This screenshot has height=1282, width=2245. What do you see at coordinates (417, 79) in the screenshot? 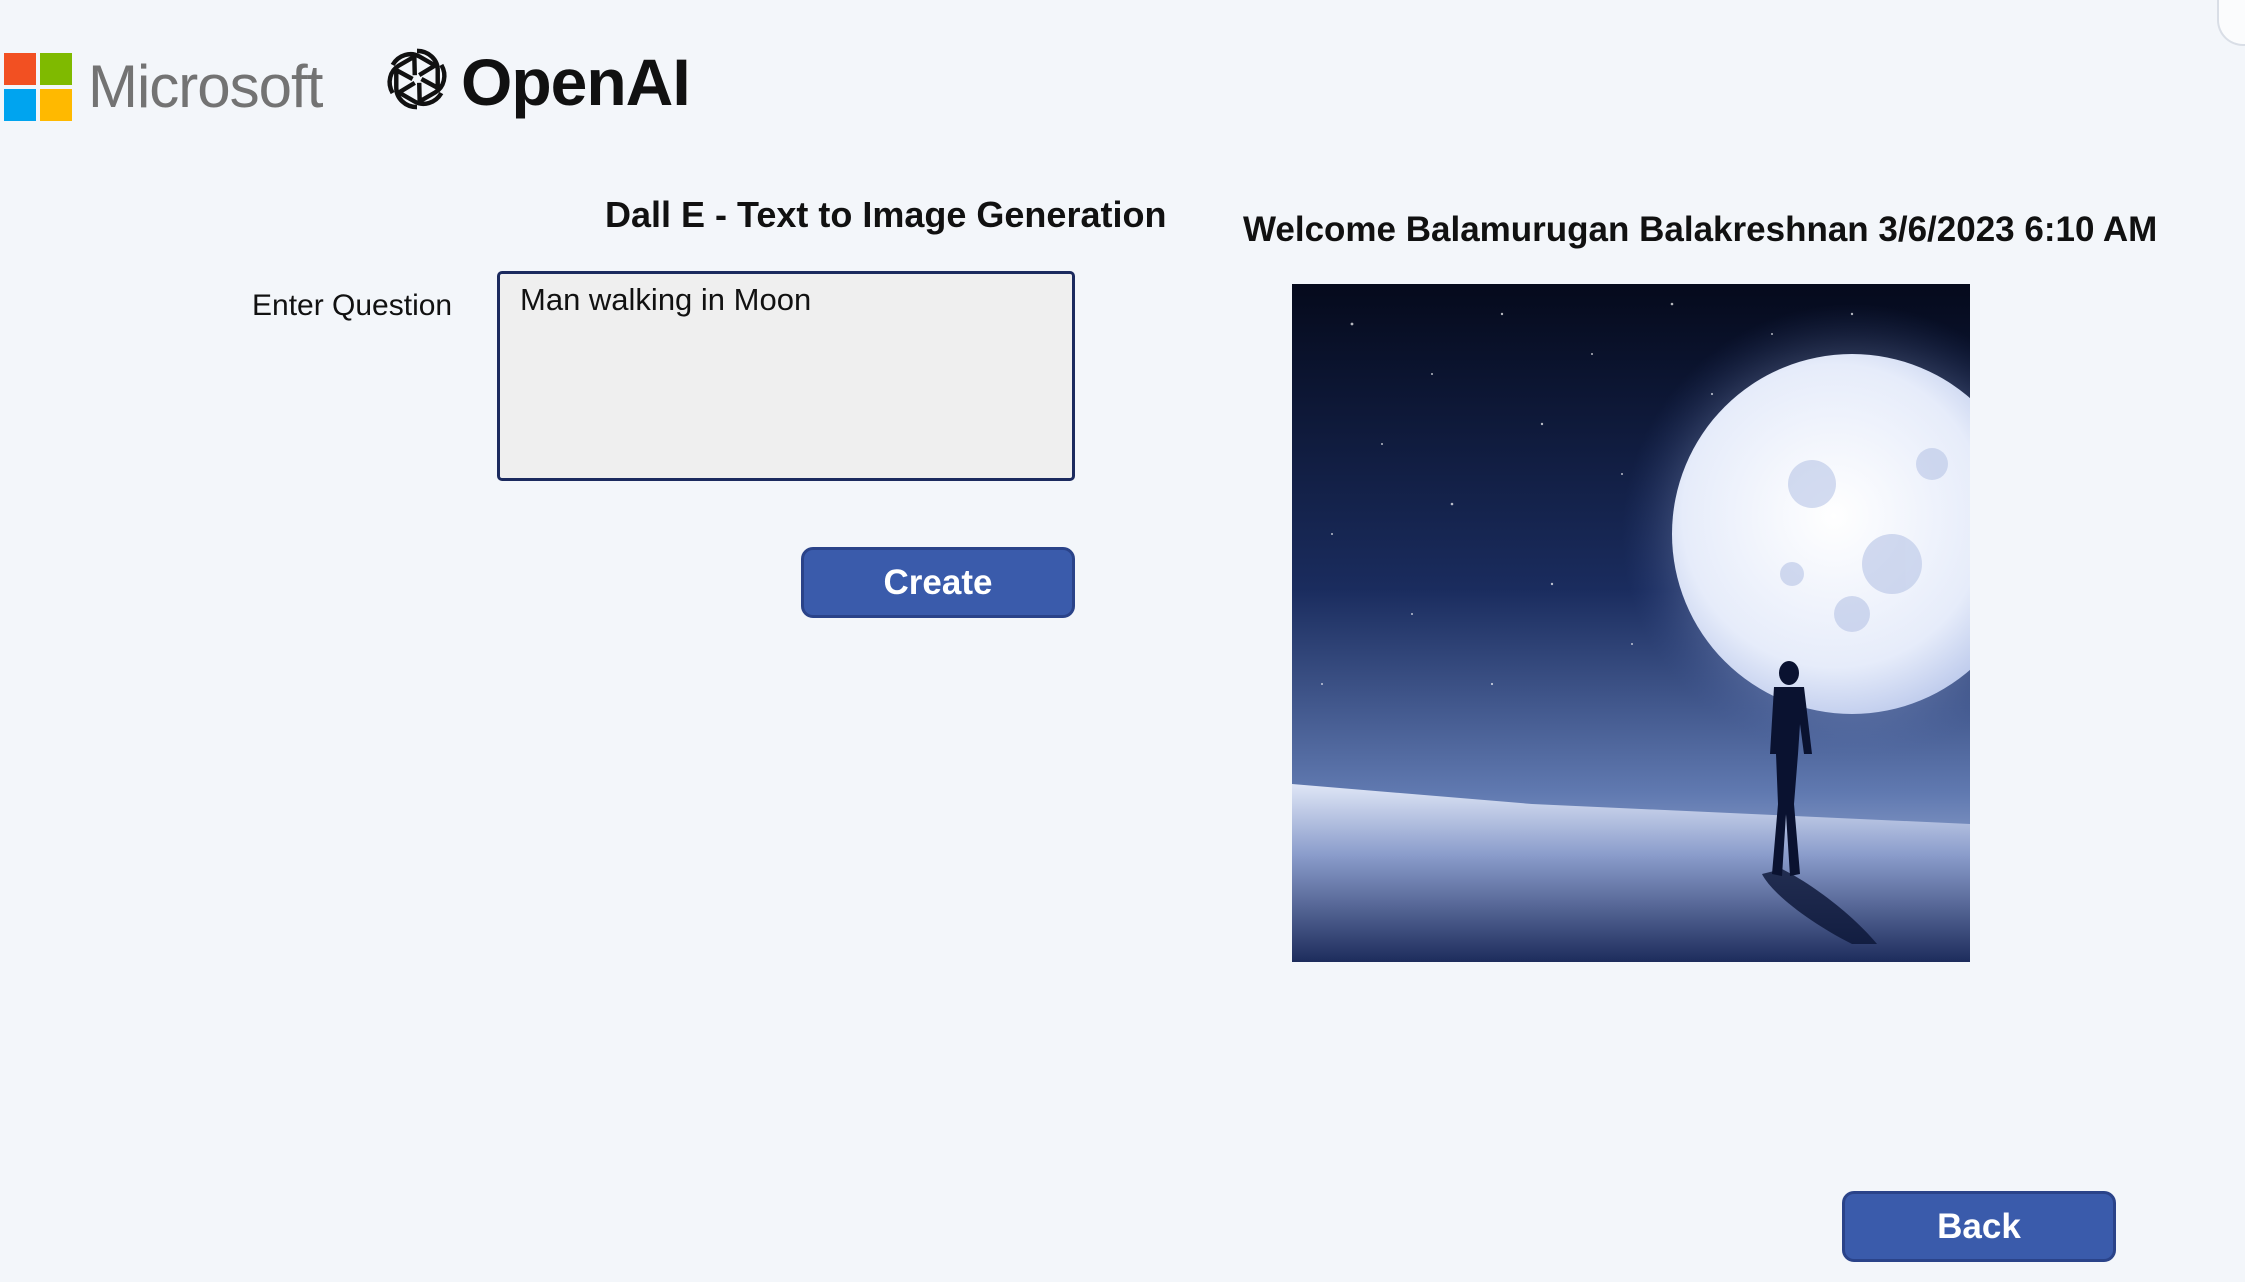
I see `openai-logo-icon` at bounding box center [417, 79].